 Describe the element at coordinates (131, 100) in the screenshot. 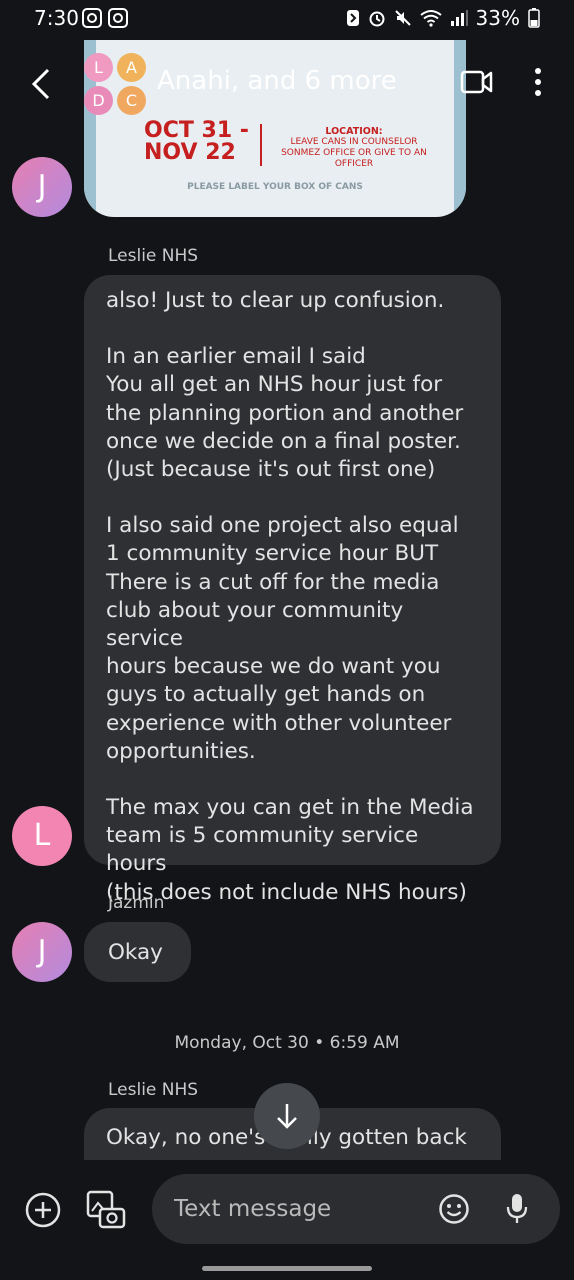

I see `avatar-letter-c: C` at that location.